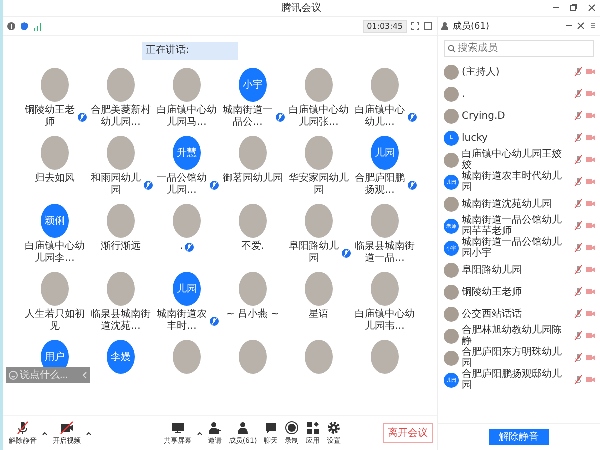 The height and width of the screenshot is (450, 600). Describe the element at coordinates (187, 289) in the screenshot. I see `avatar: 儿园` at that location.